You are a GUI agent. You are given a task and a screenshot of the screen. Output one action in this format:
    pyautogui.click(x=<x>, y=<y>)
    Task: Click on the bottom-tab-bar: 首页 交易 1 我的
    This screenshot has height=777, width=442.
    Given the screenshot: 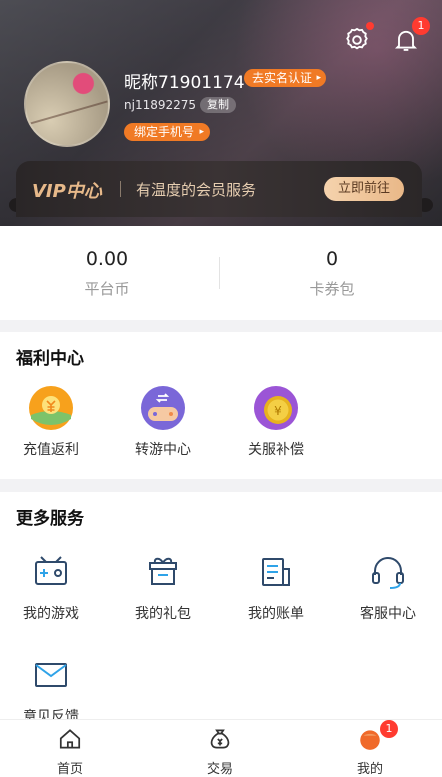 What is the action you would take?
    pyautogui.click(x=221, y=748)
    